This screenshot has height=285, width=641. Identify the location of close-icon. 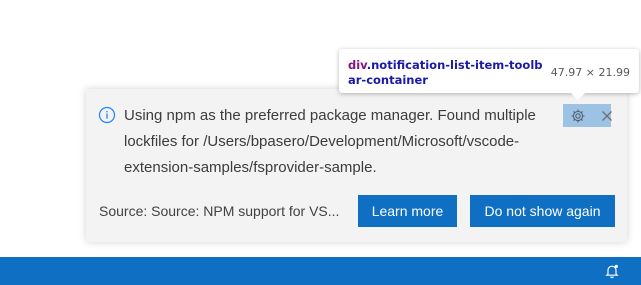
(607, 116).